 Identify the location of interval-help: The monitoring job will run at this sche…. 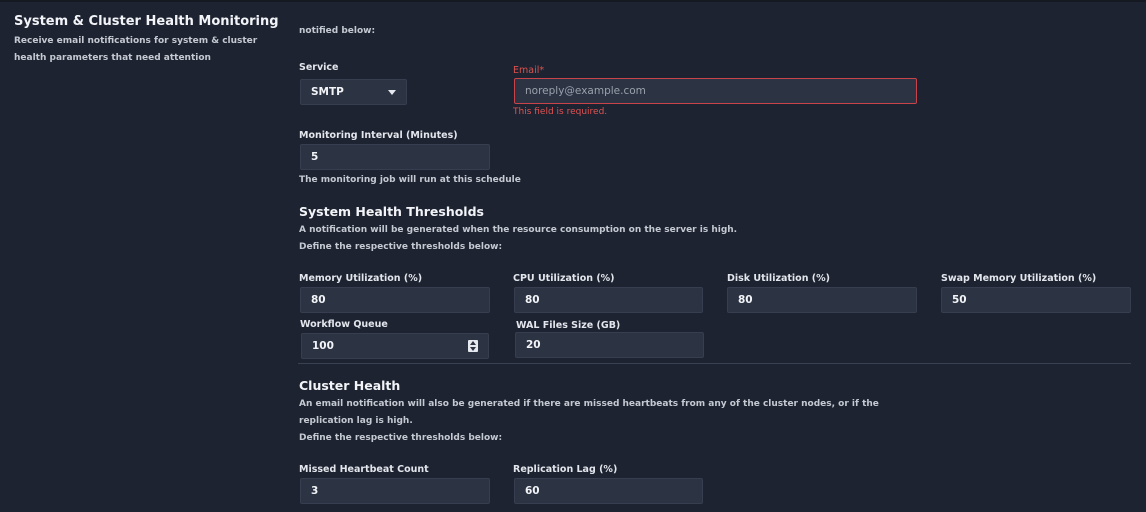
(410, 180).